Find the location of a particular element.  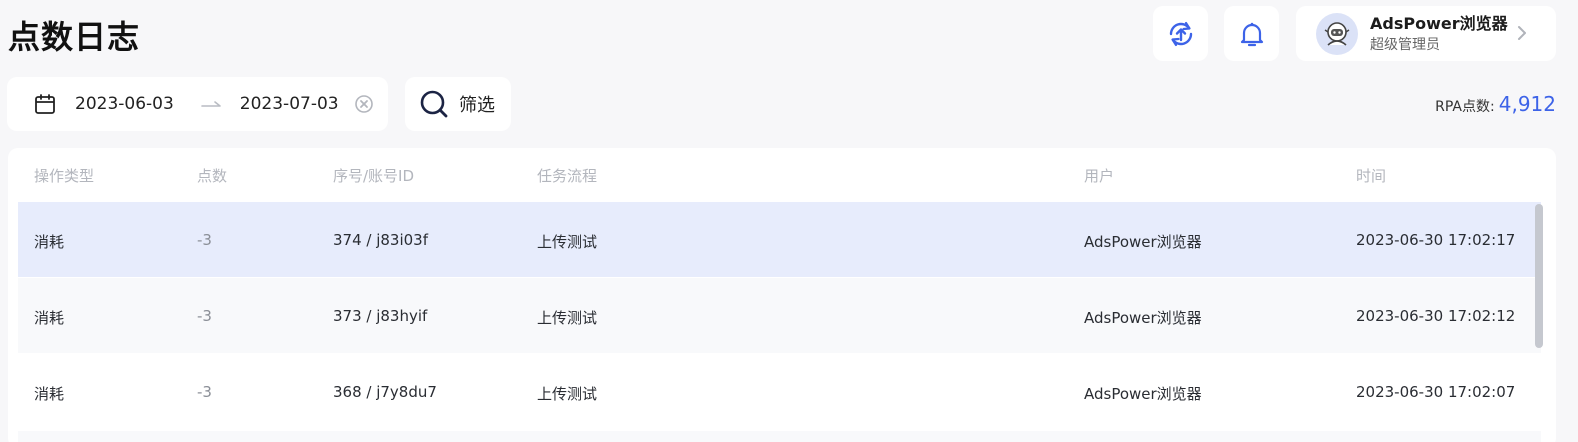

user-menu: AdsPower浏览器 超级管理员 is located at coordinates (1426, 33).